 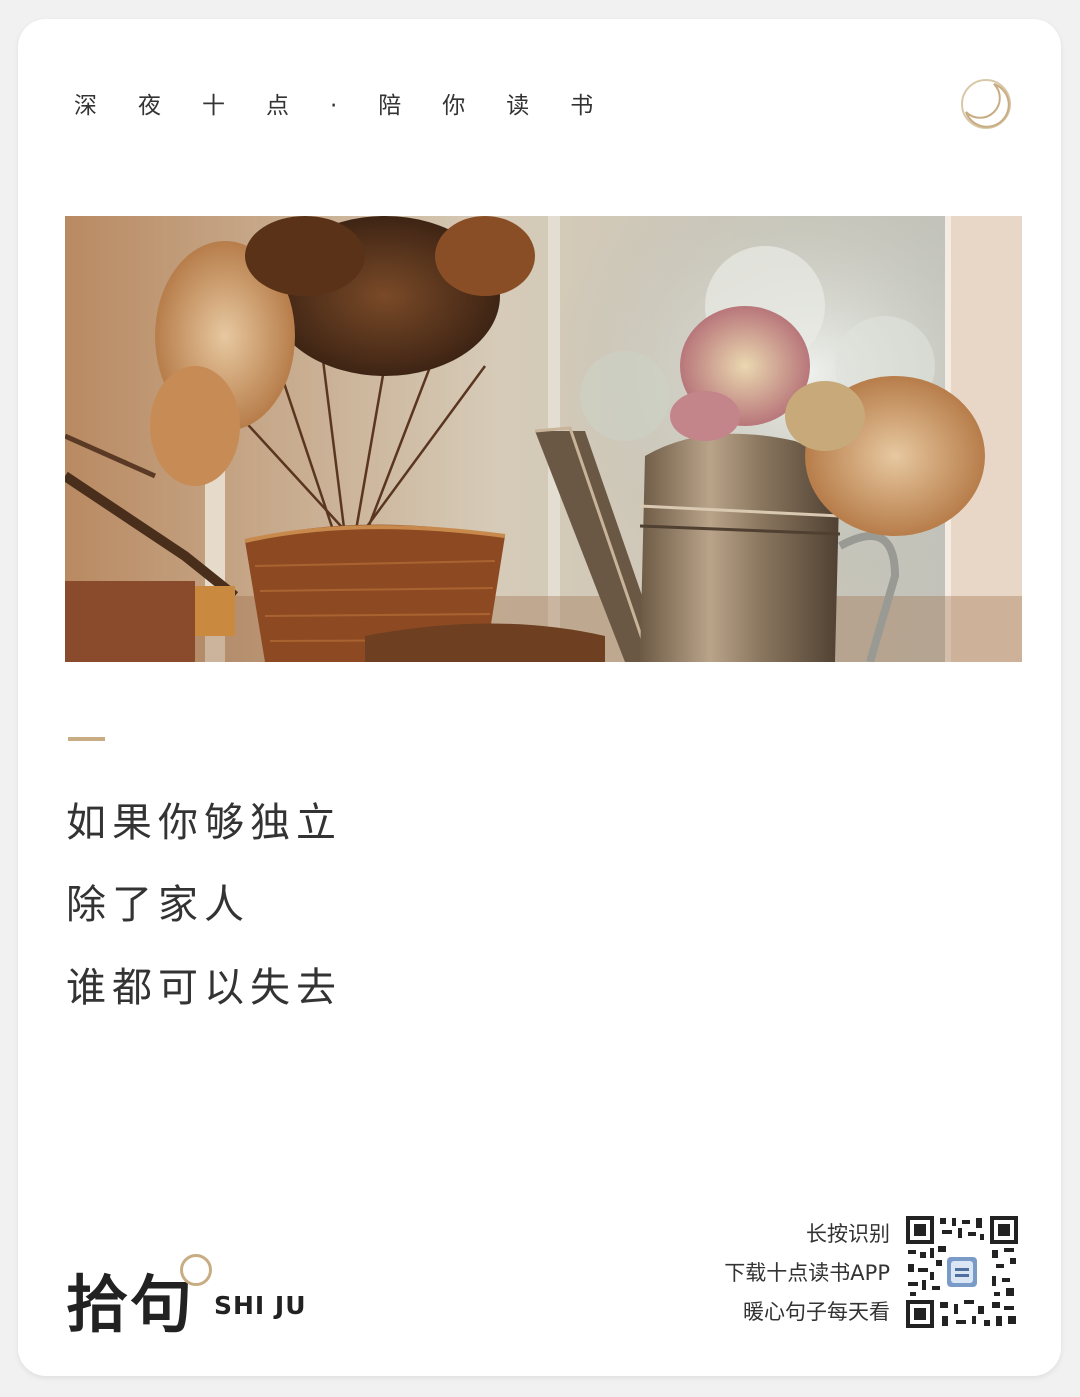 What do you see at coordinates (86, 739) in the screenshot?
I see `accent-bar` at bounding box center [86, 739].